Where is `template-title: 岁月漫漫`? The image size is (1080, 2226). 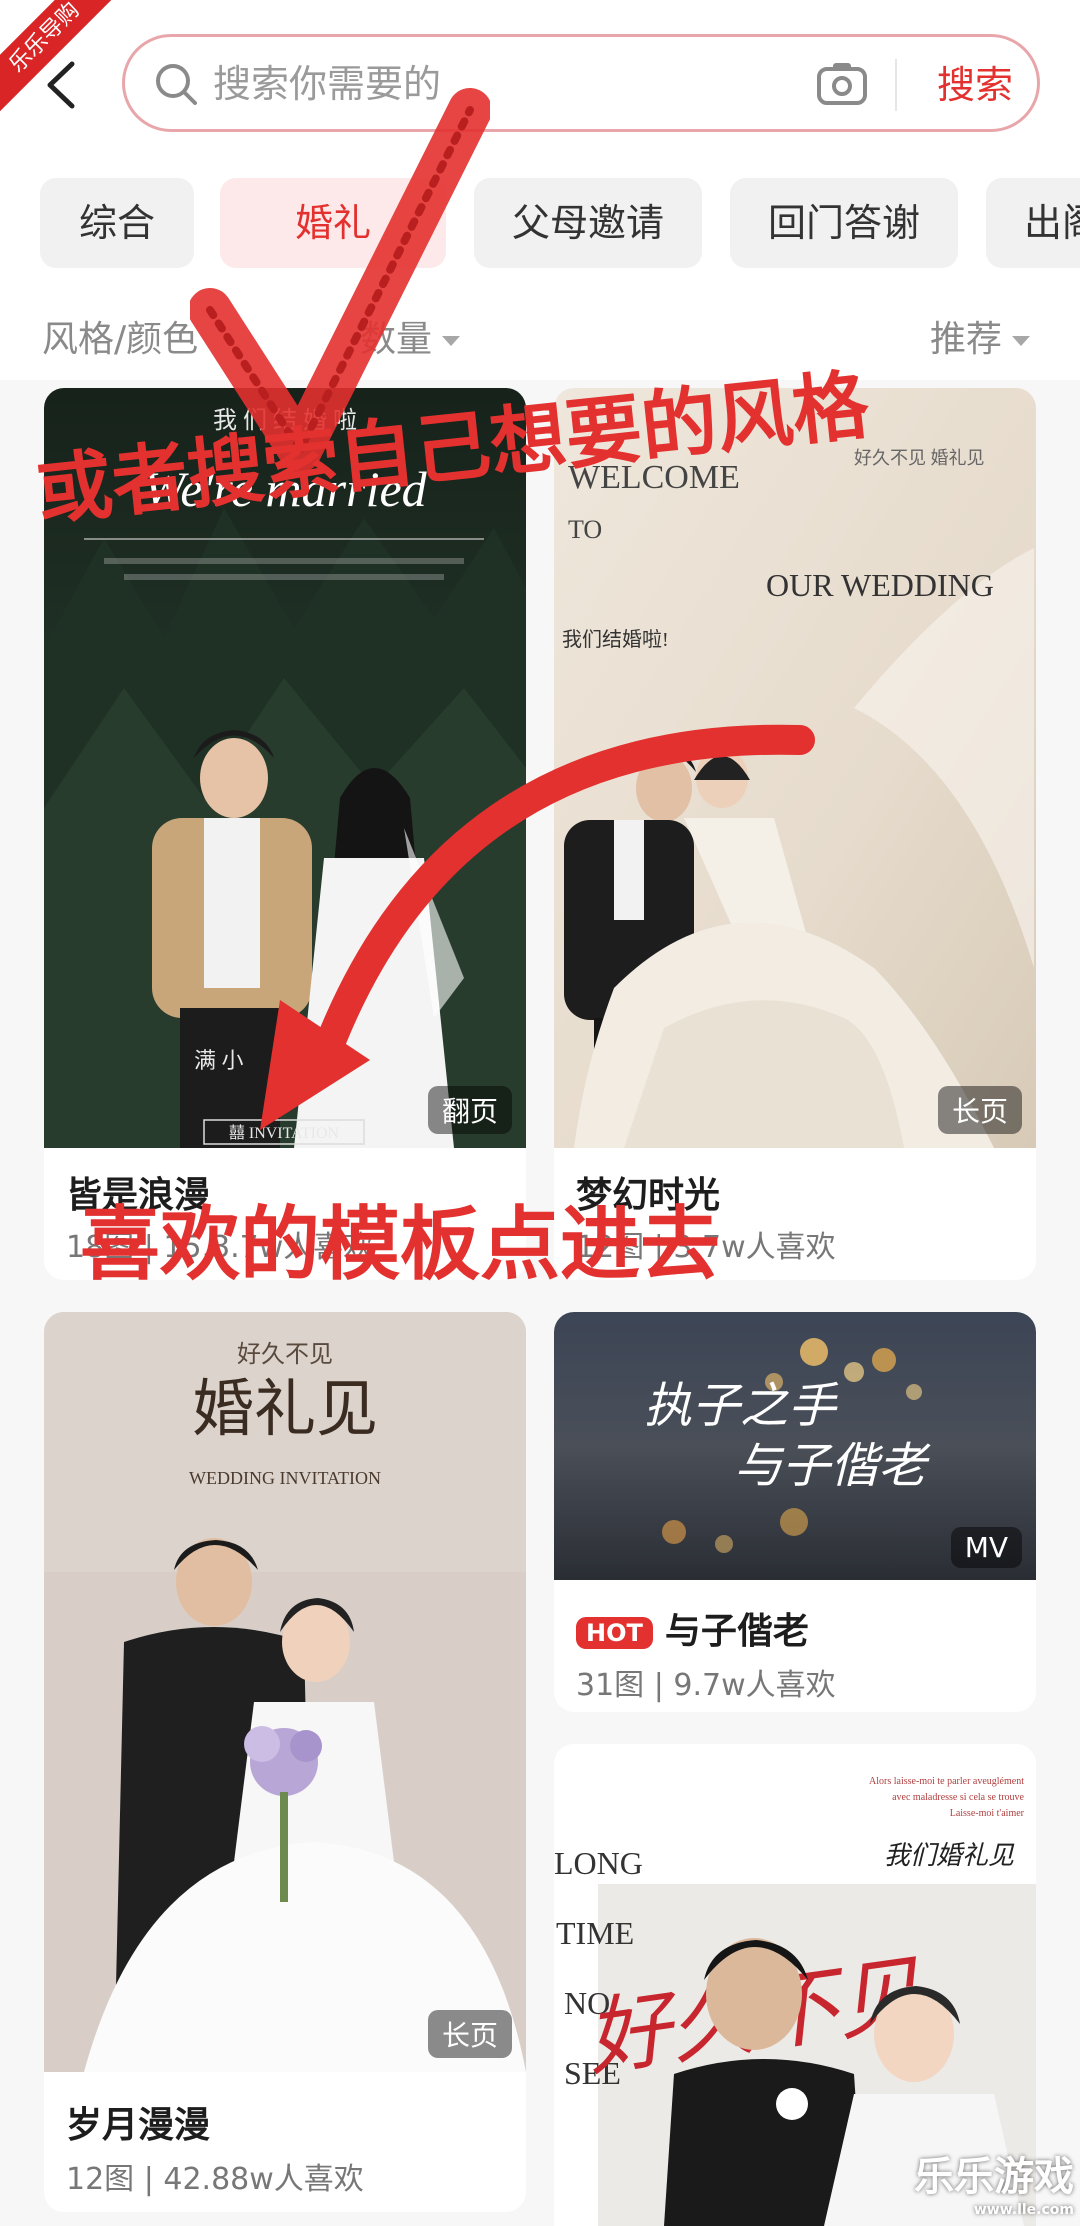 template-title: 岁月漫漫 is located at coordinates (138, 2125).